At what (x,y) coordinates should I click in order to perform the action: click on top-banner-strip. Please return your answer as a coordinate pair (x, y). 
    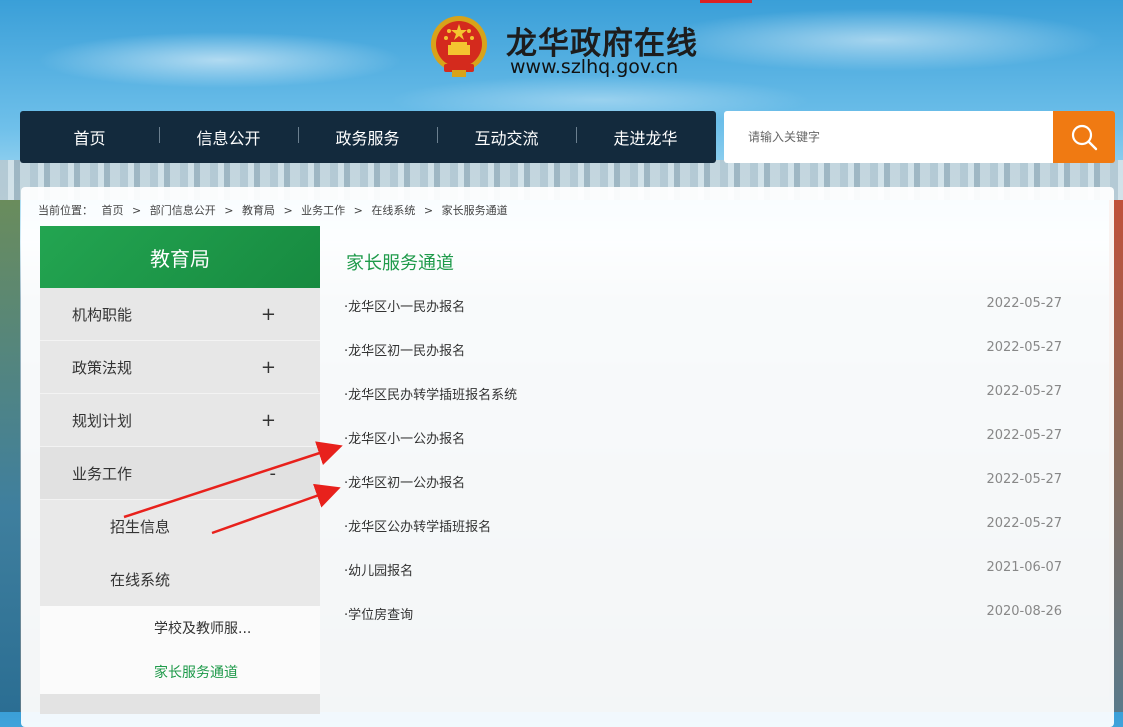
    Looking at the image, I should click on (726, 1).